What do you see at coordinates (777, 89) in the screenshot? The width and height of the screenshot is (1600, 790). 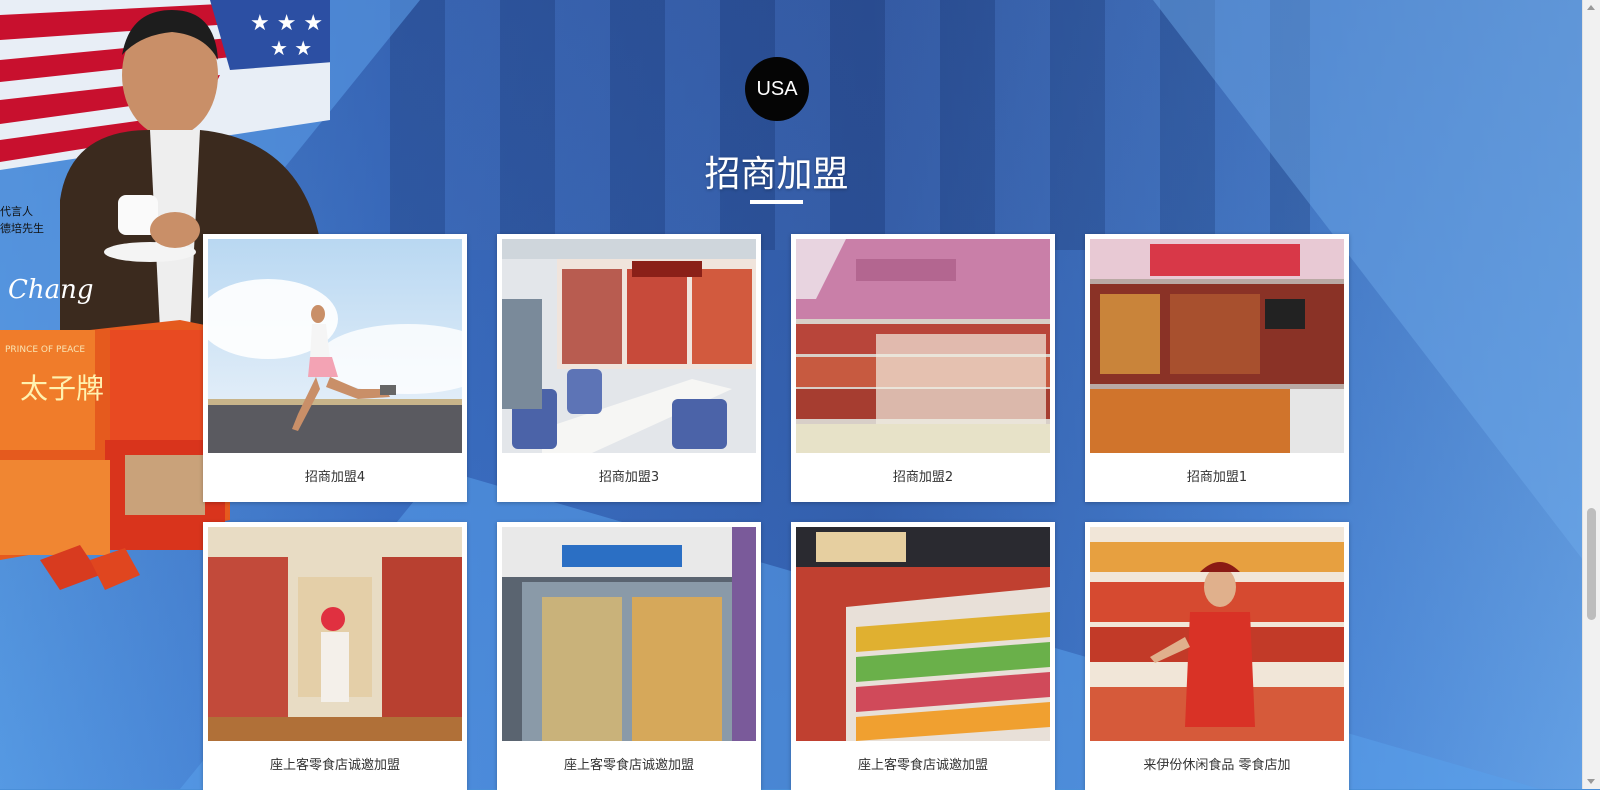 I see `usa-badge: USA` at bounding box center [777, 89].